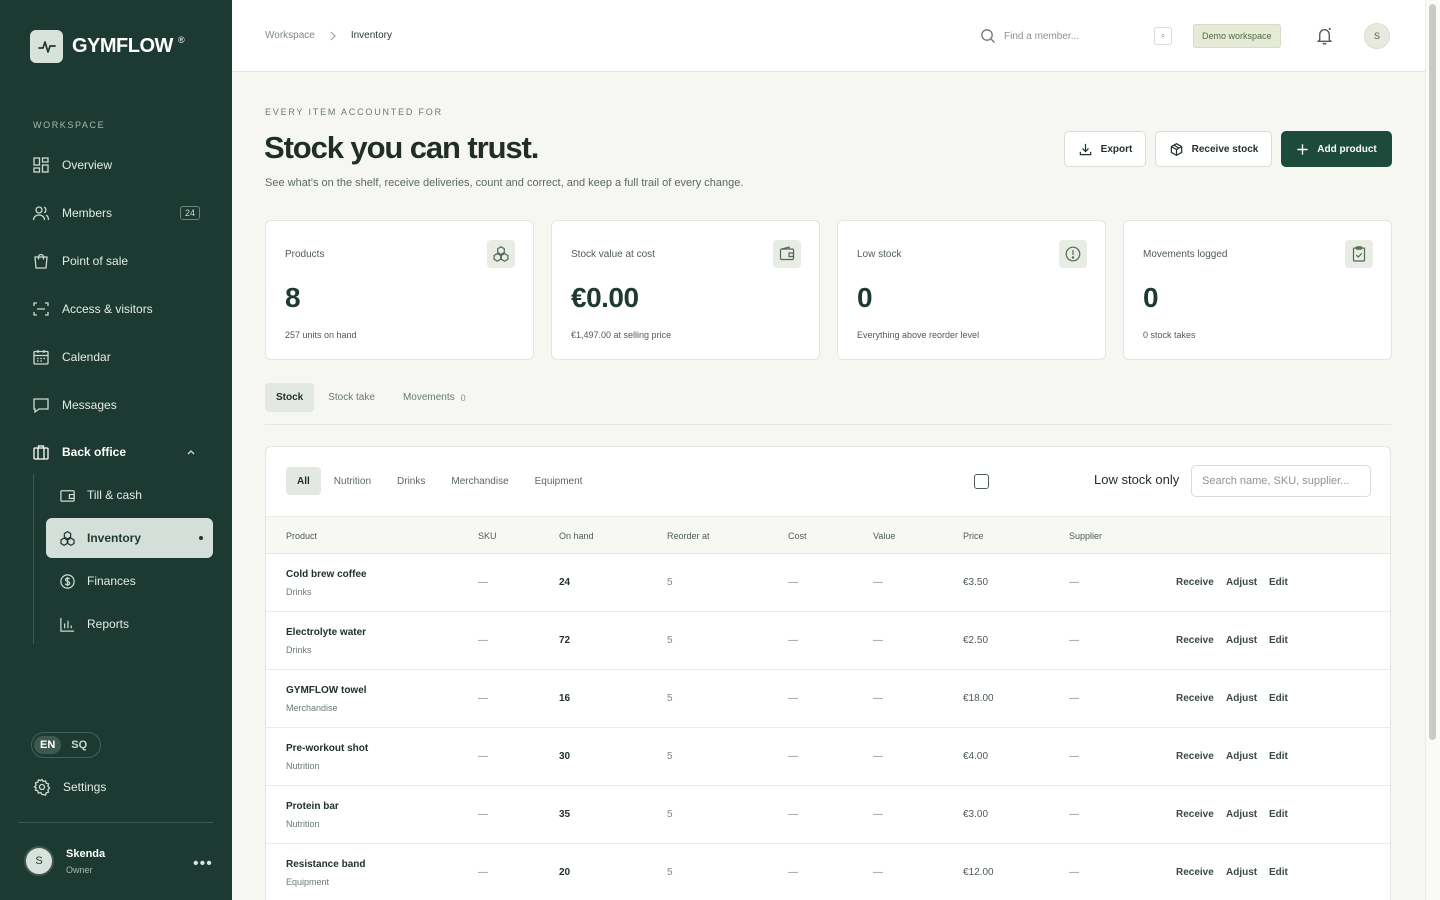 Image resolution: width=1440 pixels, height=900 pixels. Describe the element at coordinates (981, 481) in the screenshot. I see `low-stock-checkbox` at that location.